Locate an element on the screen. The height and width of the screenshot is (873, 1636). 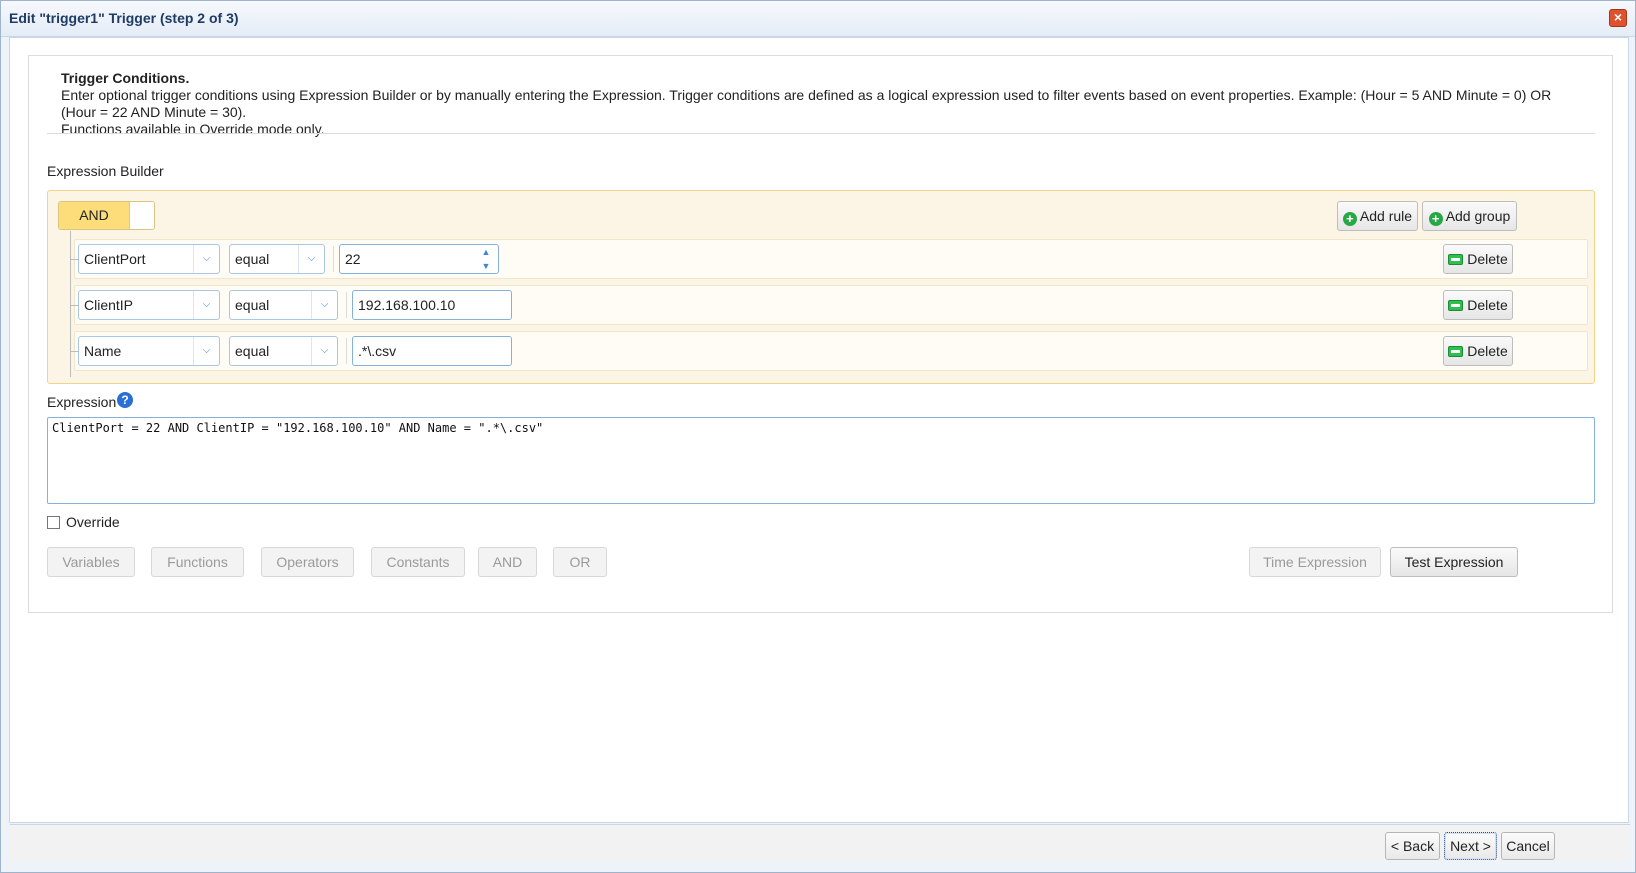
expression-label: Expression is located at coordinates (82, 402).